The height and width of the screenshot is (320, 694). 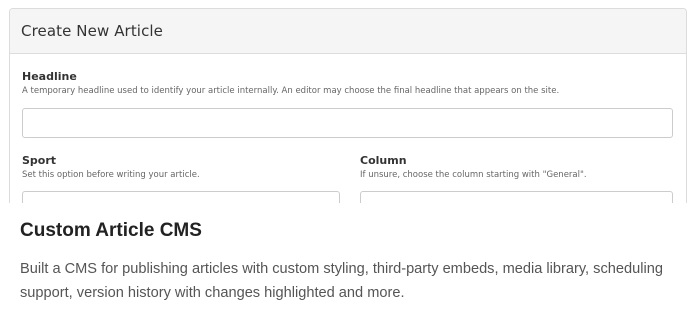 What do you see at coordinates (92, 31) in the screenshot?
I see `panel-title: Create New Article` at bounding box center [92, 31].